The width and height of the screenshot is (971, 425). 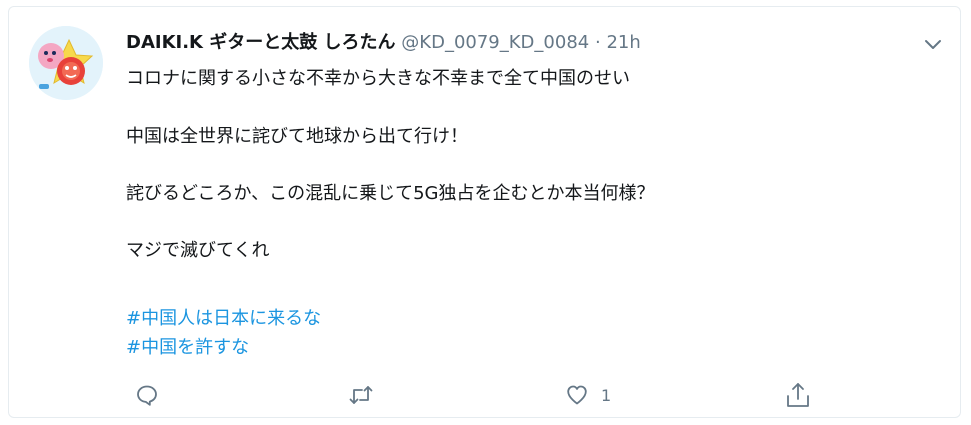 I want to click on tweet-actions: 1, so click(x=484, y=398).